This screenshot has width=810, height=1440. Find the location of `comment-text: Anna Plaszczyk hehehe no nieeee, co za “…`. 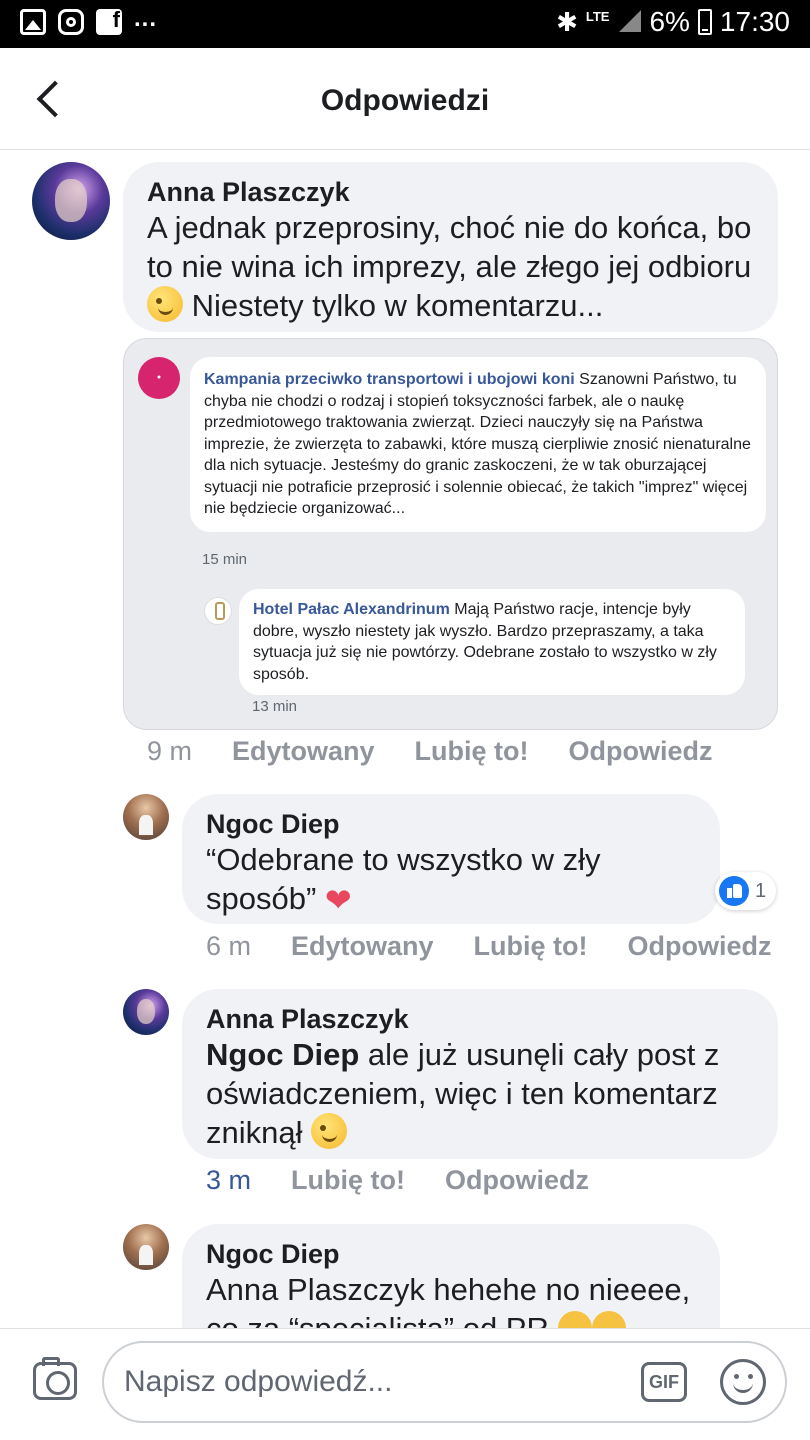

comment-text: Anna Plaszczyk hehehe no nieeee, co za “… is located at coordinates (451, 1299).